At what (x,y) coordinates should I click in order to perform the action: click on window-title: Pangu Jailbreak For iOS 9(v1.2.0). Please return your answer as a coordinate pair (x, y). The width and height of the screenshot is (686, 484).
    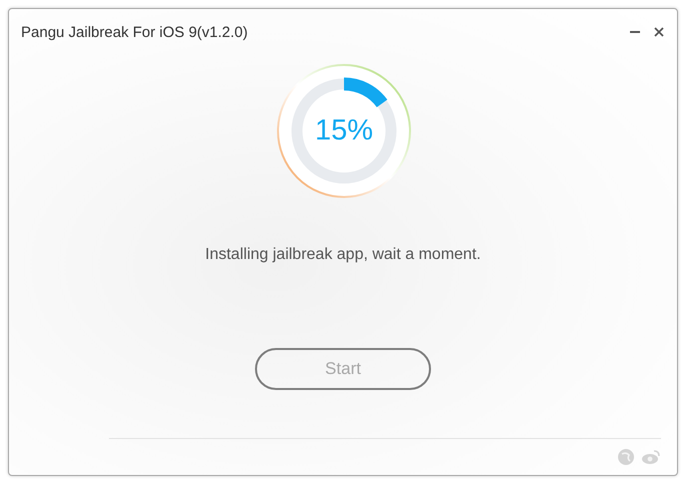
    Looking at the image, I should click on (134, 32).